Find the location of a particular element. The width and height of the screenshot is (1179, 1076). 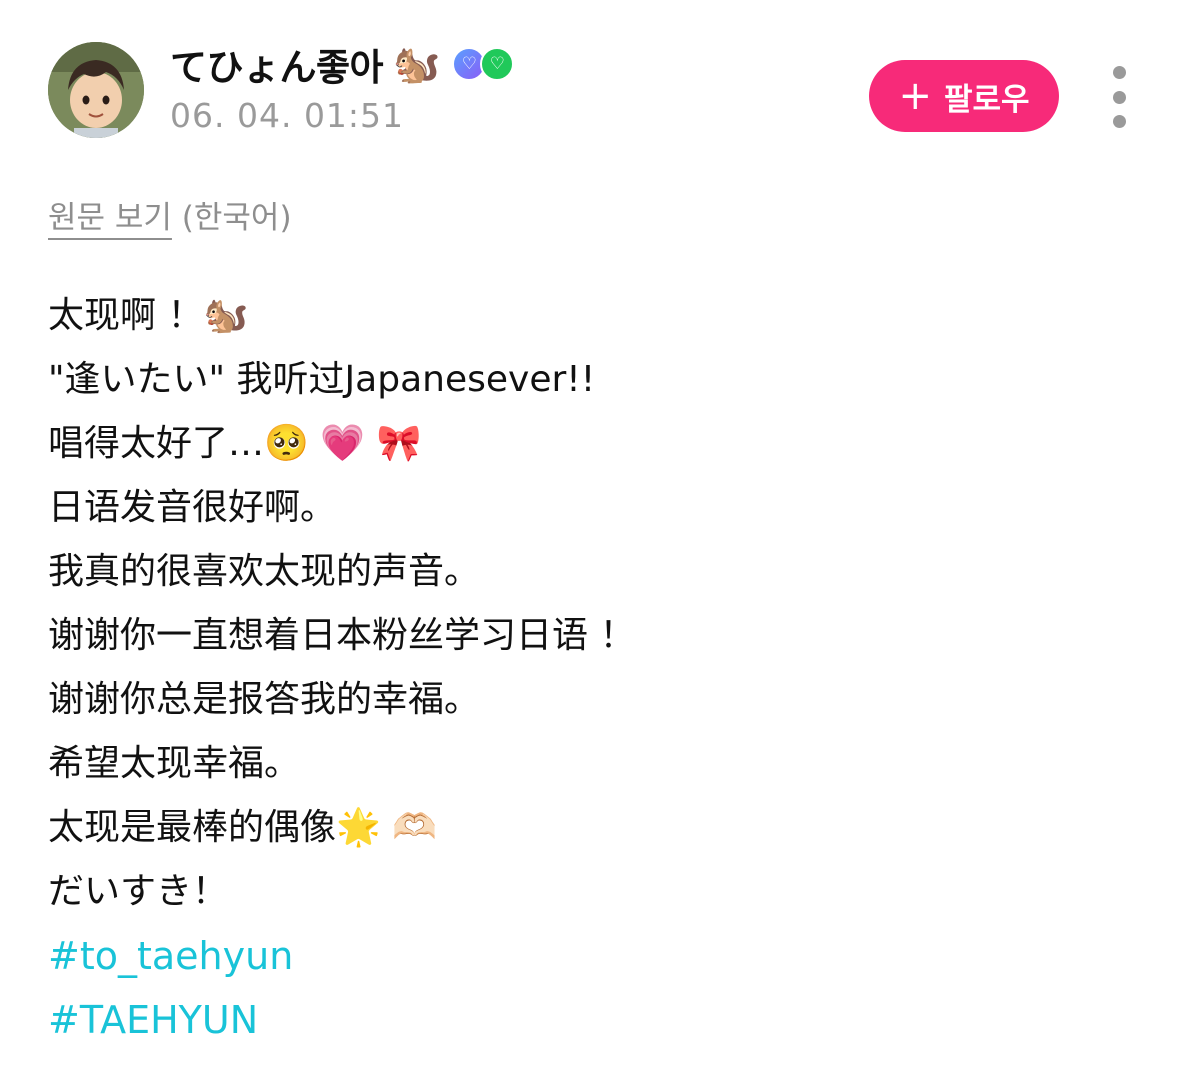

post-line: 太现啊 ！🐿️ is located at coordinates (148, 315).